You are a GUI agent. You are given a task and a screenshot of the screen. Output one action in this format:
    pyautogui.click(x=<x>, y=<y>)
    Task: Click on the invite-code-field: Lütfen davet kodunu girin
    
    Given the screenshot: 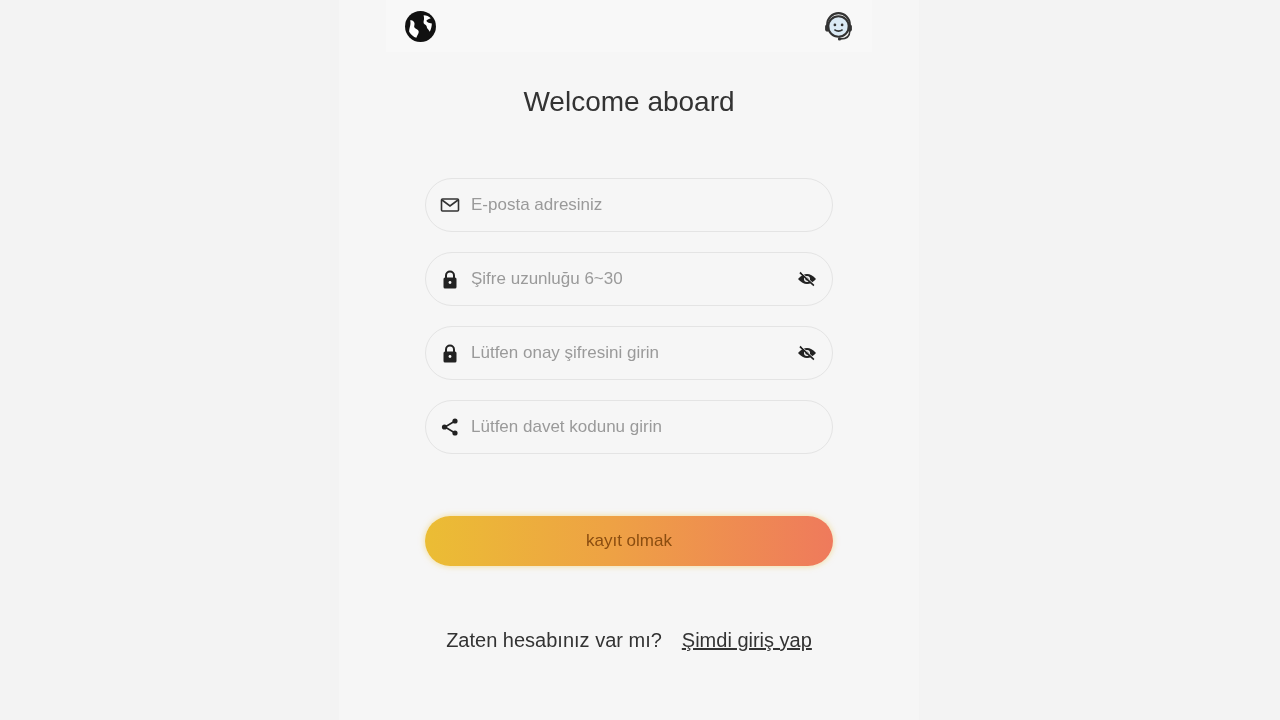 What is the action you would take?
    pyautogui.click(x=629, y=427)
    